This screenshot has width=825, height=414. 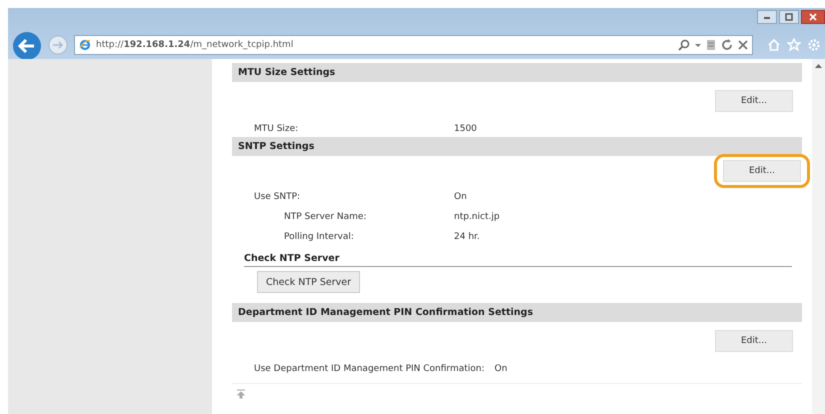 I want to click on setting-value: 1500, so click(x=465, y=129).